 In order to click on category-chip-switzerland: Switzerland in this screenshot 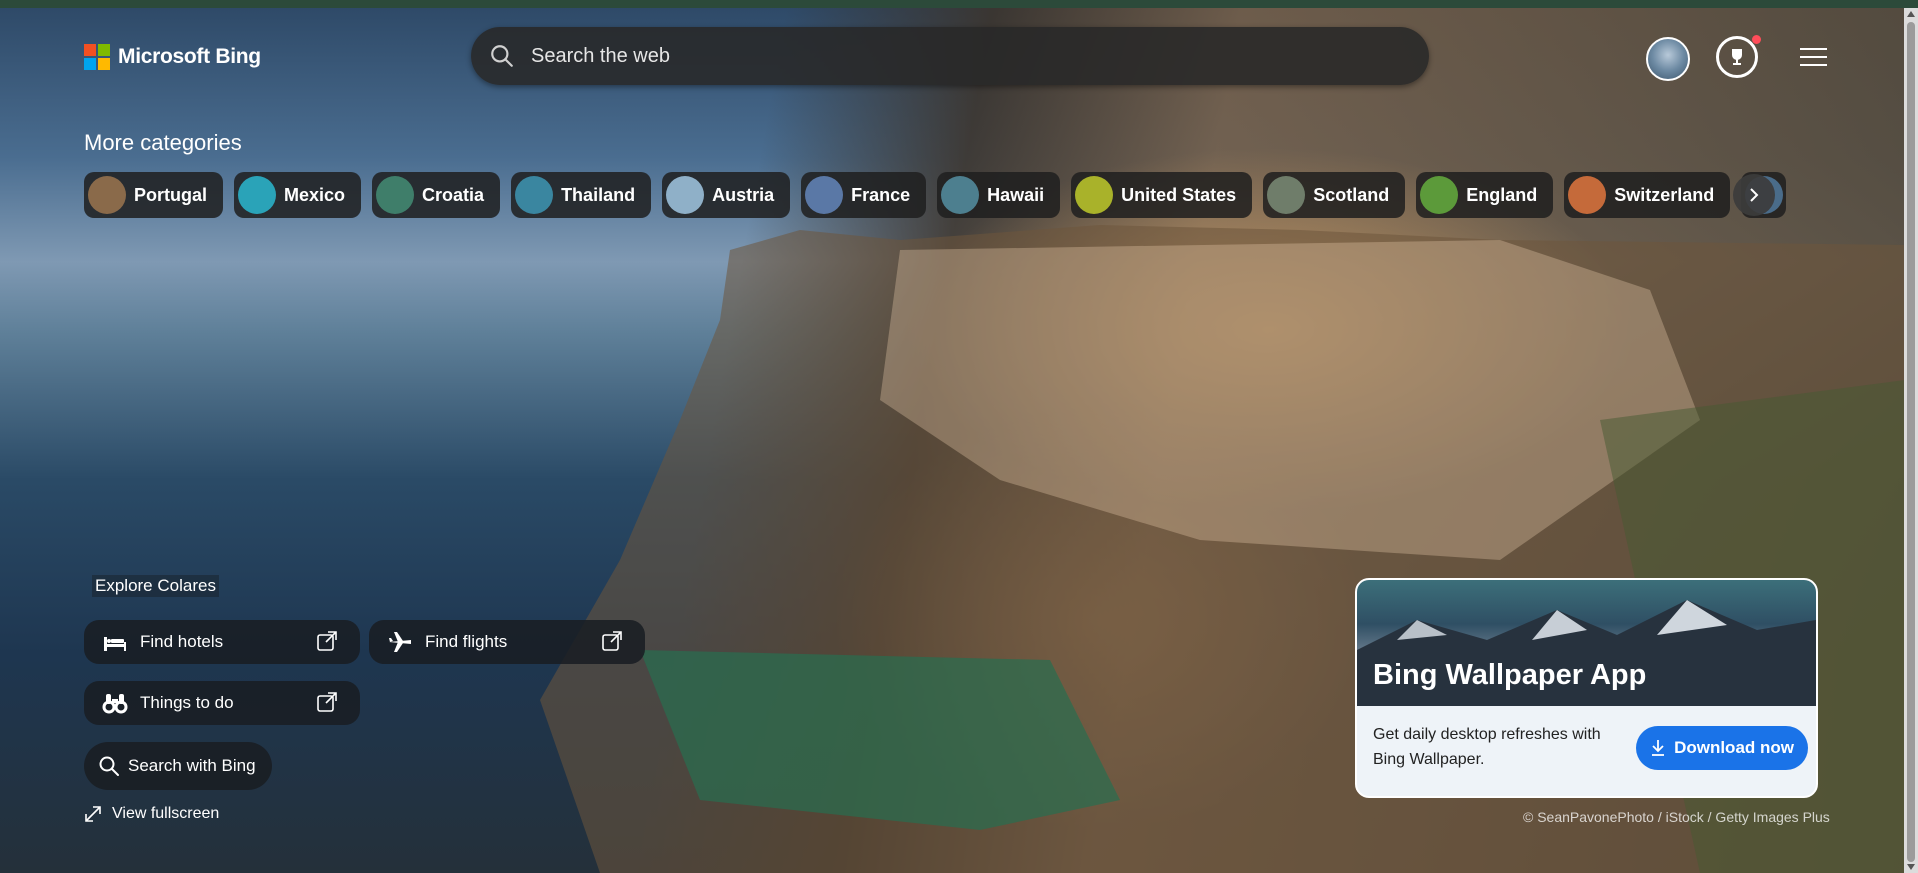, I will do `click(1647, 195)`.